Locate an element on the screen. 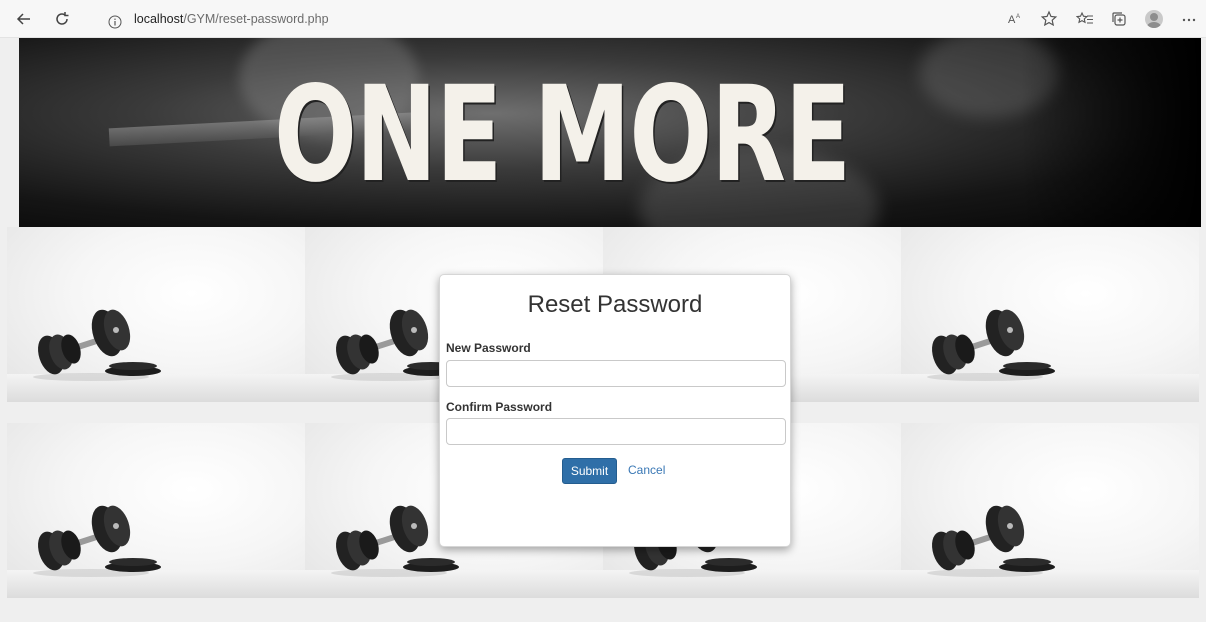 The width and height of the screenshot is (1206, 622). read-aloud-icon: AA is located at coordinates (1016, 19).